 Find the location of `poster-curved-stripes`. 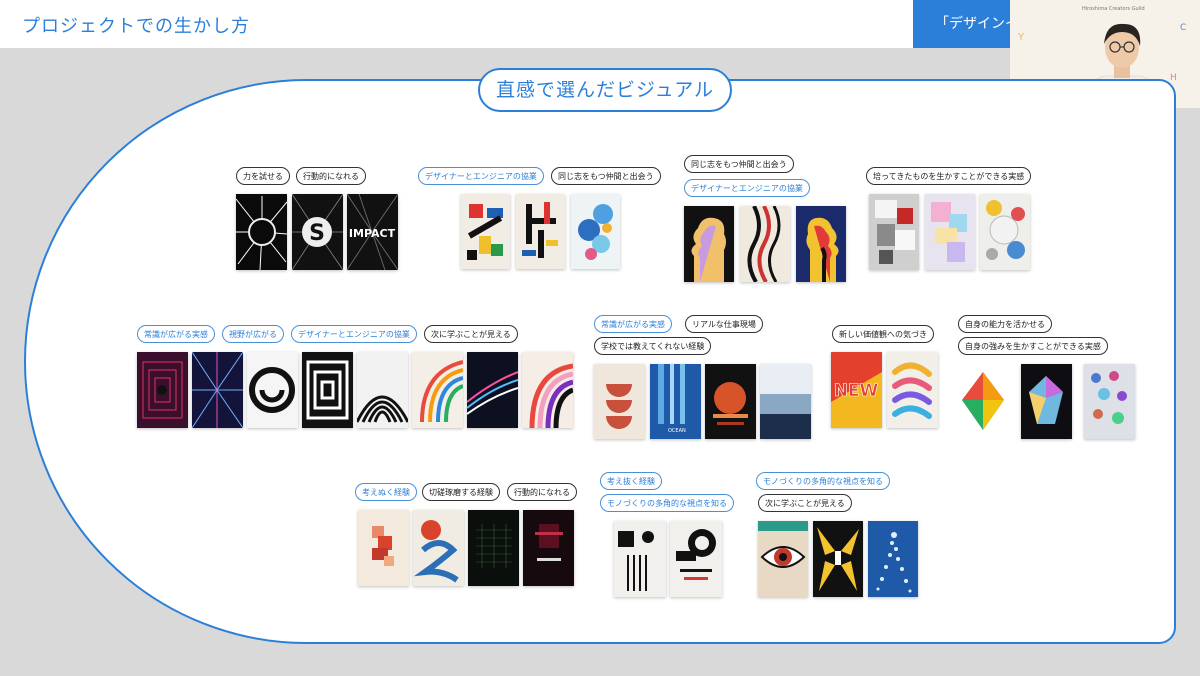

poster-curved-stripes is located at coordinates (547, 390).